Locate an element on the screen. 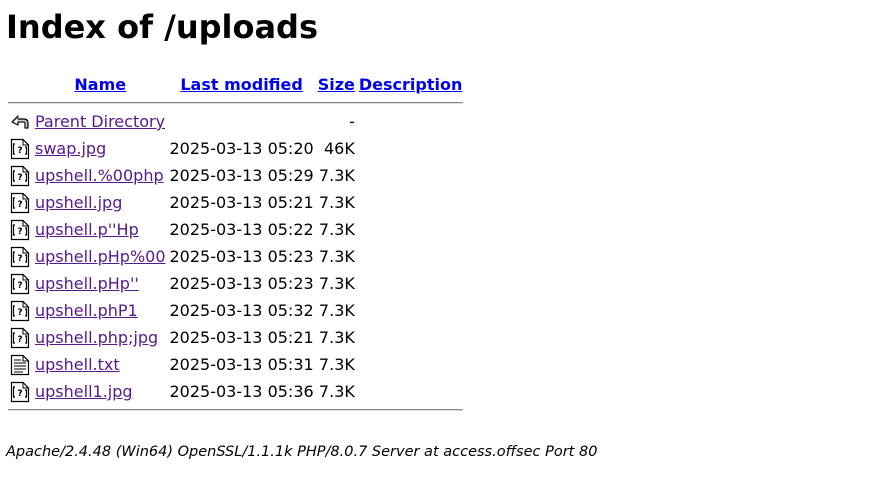  sort-by-name-link: Name is located at coordinates (100, 84).